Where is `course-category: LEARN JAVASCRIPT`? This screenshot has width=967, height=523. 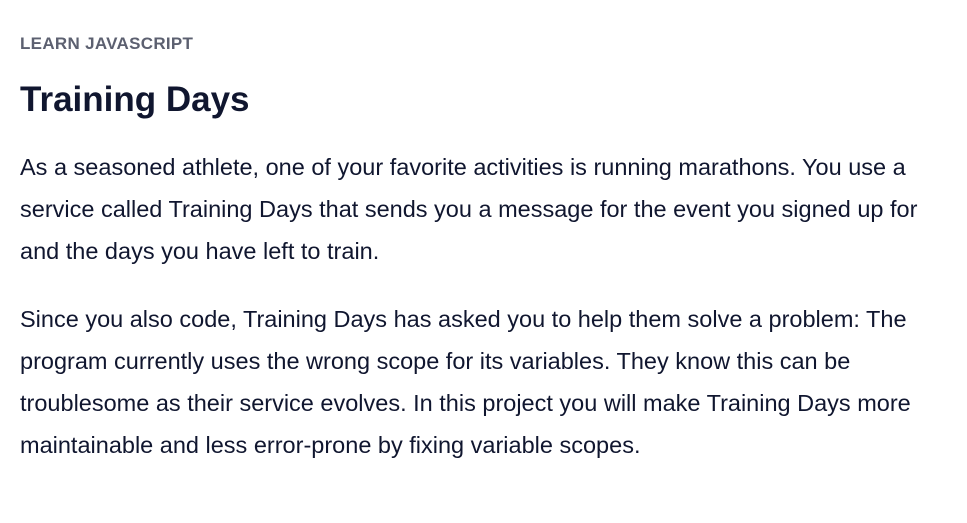 course-category: LEARN JAVASCRIPT is located at coordinates (107, 43).